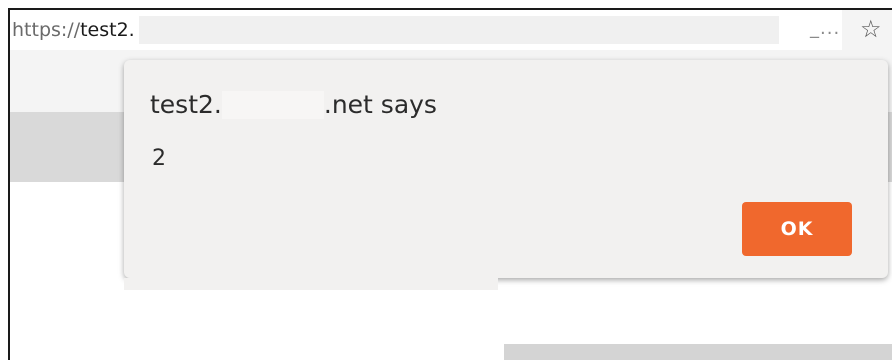  What do you see at coordinates (46, 30) in the screenshot?
I see `url-scheme: https://` at bounding box center [46, 30].